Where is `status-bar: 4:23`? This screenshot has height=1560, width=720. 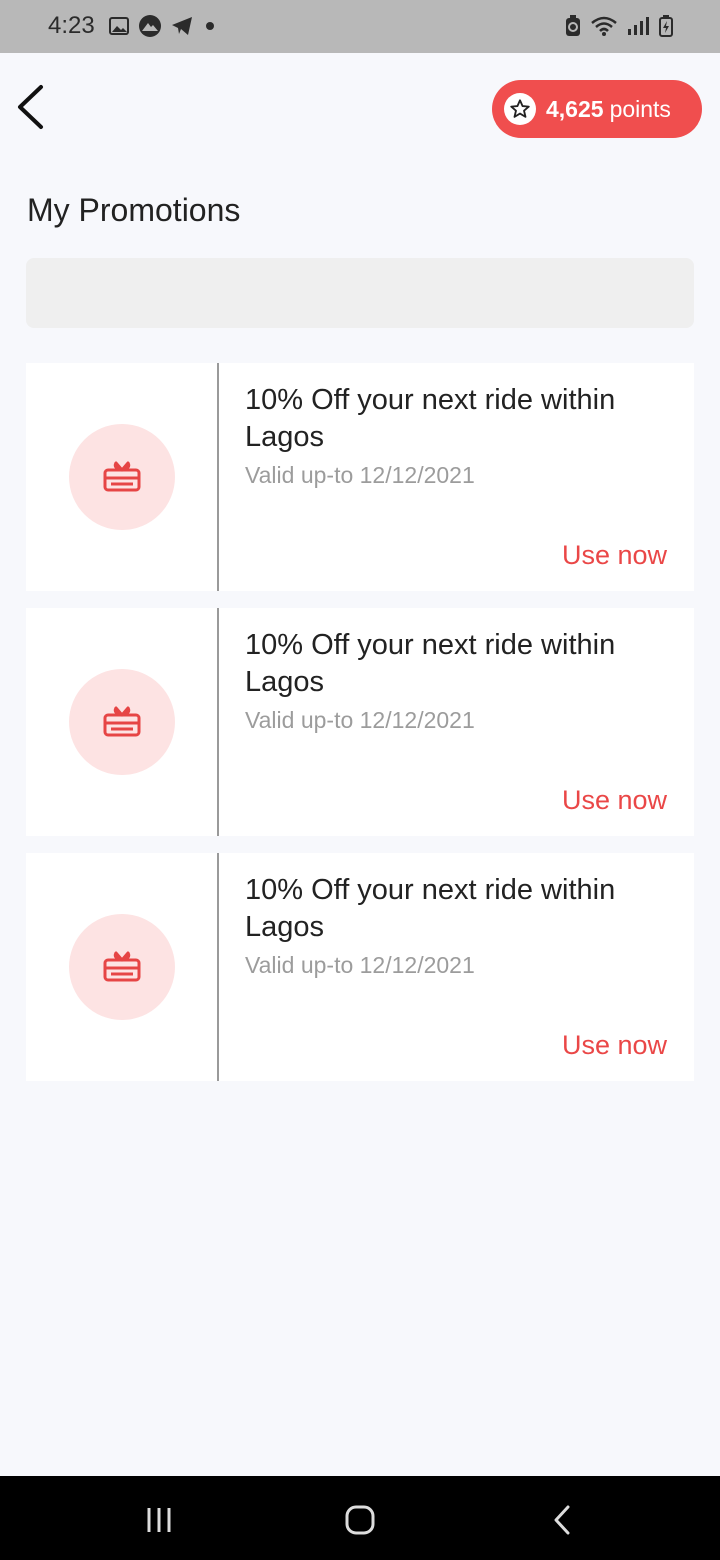
status-bar: 4:23 is located at coordinates (360, 26).